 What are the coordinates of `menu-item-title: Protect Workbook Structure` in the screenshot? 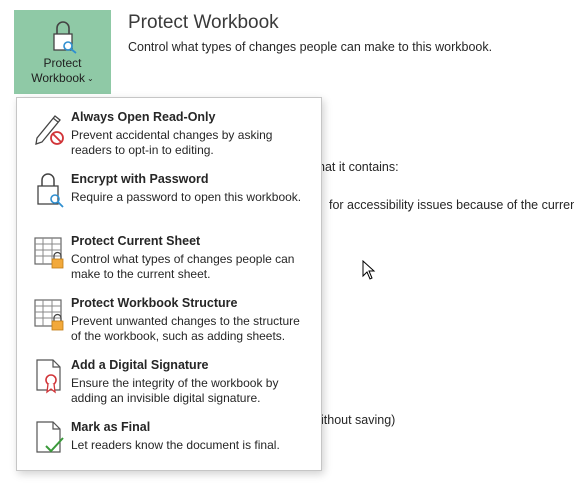 It's located at (154, 303).